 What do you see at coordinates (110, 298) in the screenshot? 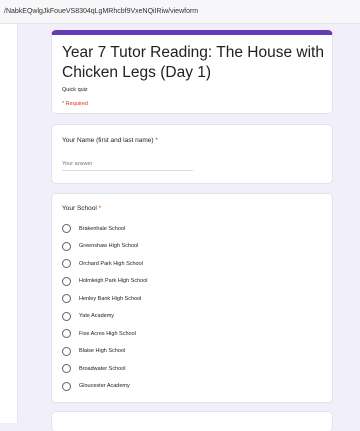
I see `option-label: Henley Bank High School` at bounding box center [110, 298].